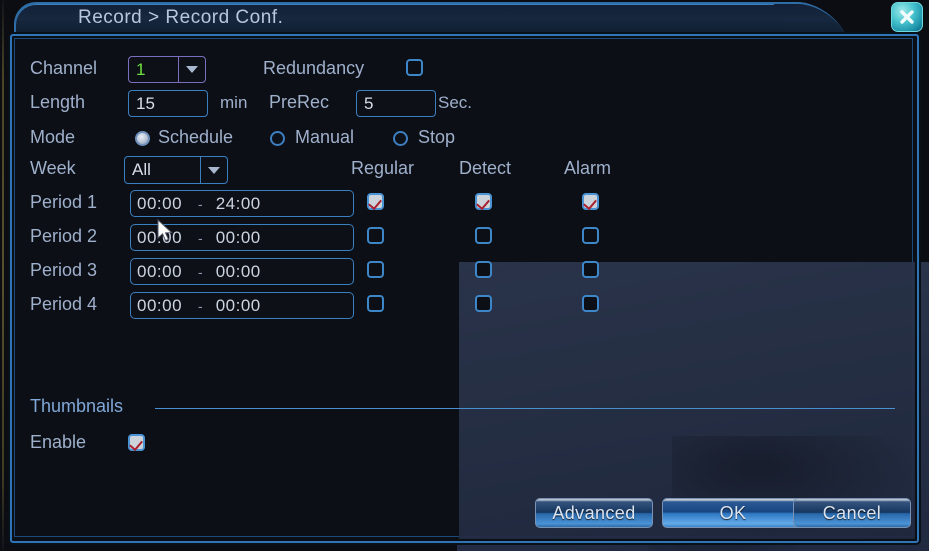 This screenshot has width=929, height=551. I want to click on period-4-label: Period 4, so click(64, 304).